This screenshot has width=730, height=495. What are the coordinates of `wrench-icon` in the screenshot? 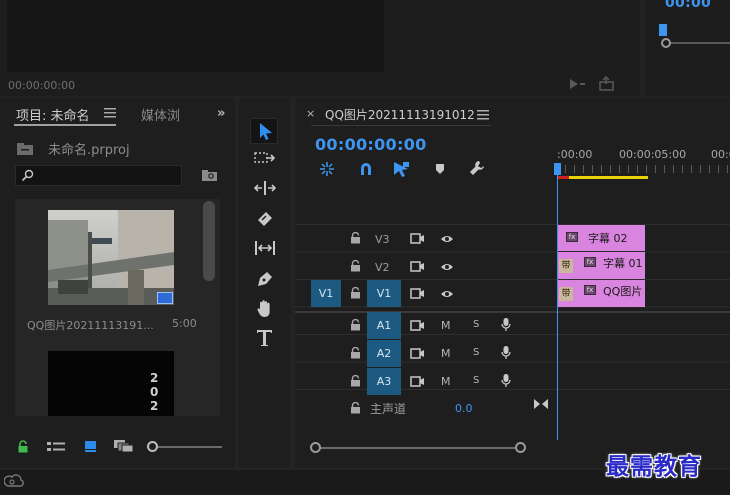 It's located at (477, 168).